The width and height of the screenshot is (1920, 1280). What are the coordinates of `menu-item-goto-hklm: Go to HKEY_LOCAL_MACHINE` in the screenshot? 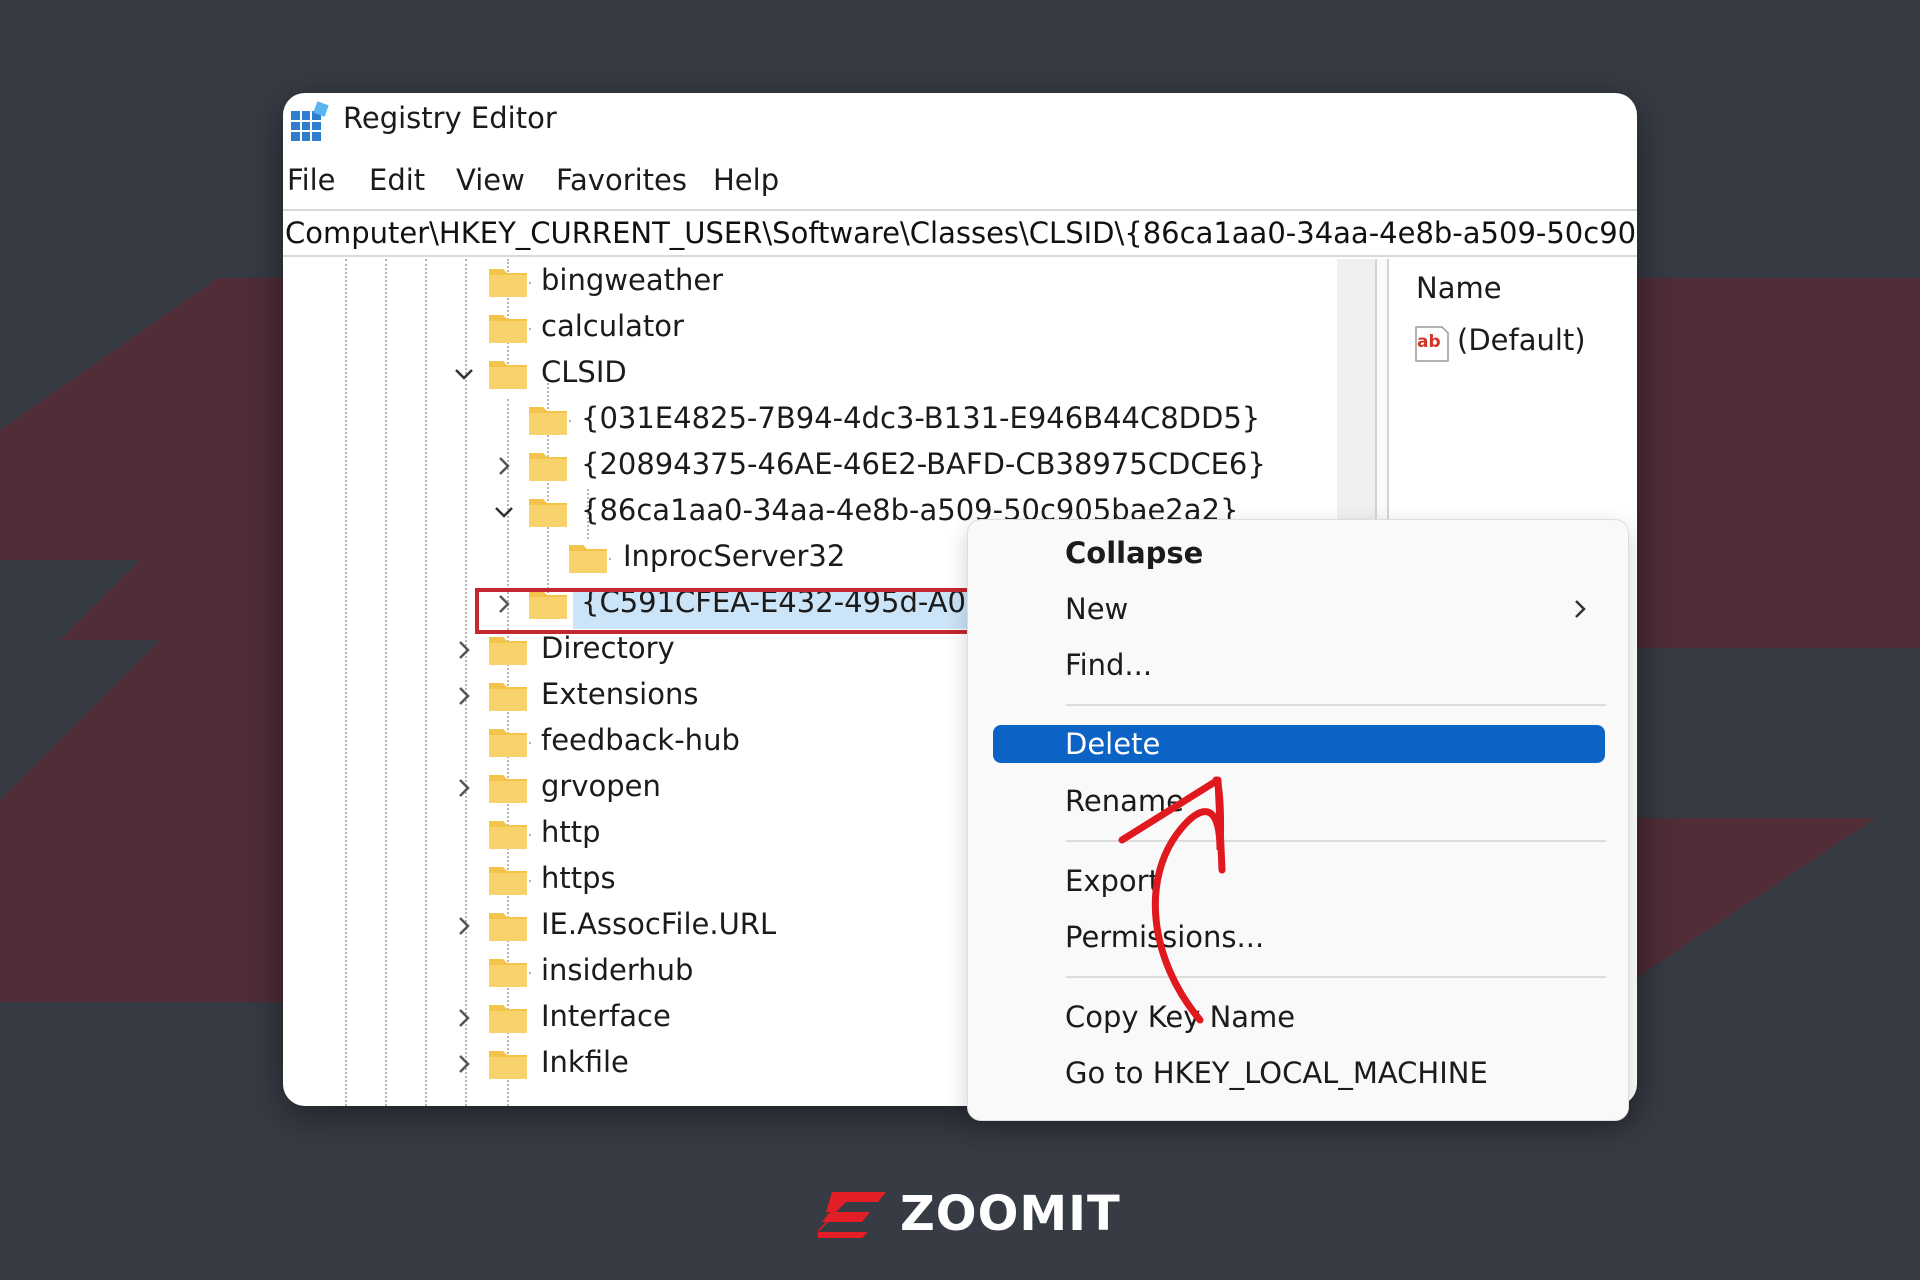 It's located at (1298, 1073).